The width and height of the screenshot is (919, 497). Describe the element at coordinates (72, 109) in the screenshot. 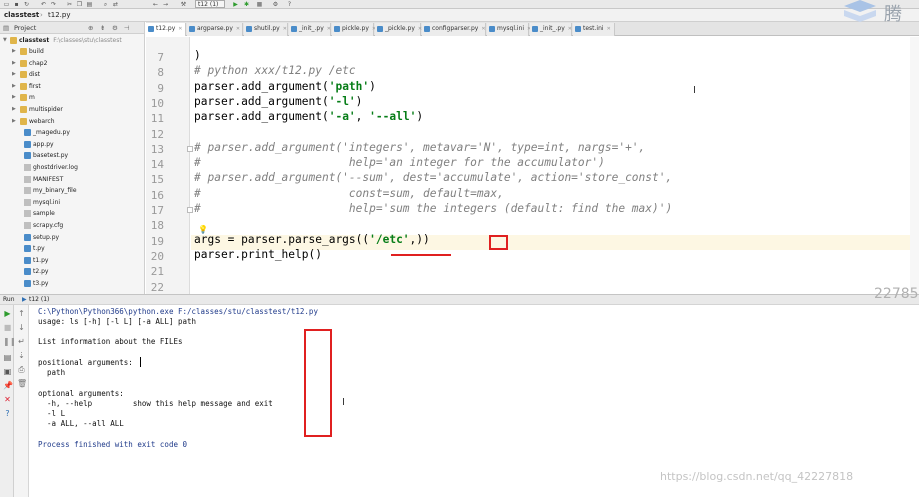

I see `tree-item-multispider: ▶ multispider` at that location.